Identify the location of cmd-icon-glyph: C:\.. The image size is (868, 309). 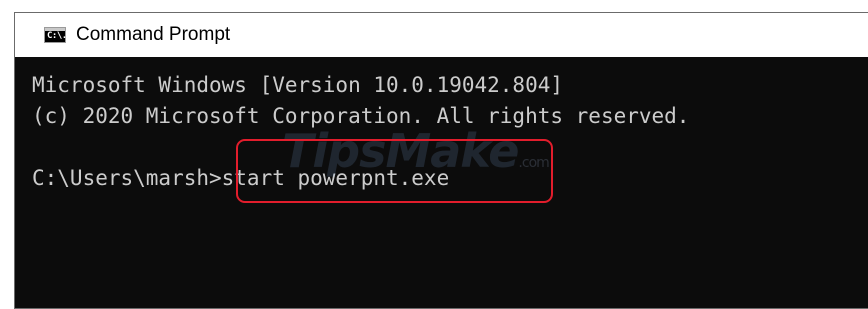
(57, 36).